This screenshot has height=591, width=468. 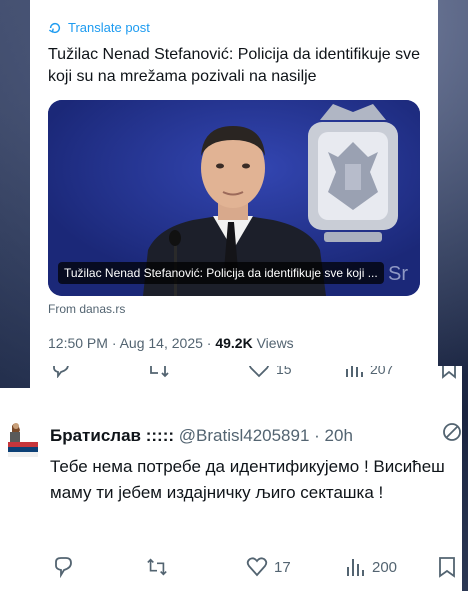 I want to click on translate-post-label: Translate post, so click(x=109, y=27).